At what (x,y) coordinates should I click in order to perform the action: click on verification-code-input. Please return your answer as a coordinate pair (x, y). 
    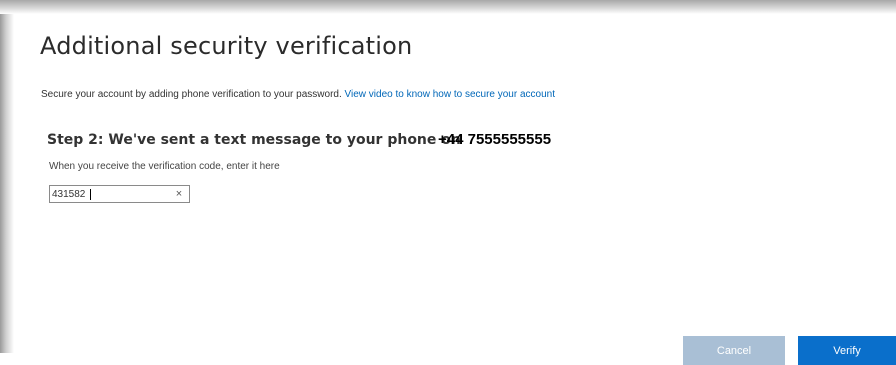
    Looking at the image, I should click on (107, 194).